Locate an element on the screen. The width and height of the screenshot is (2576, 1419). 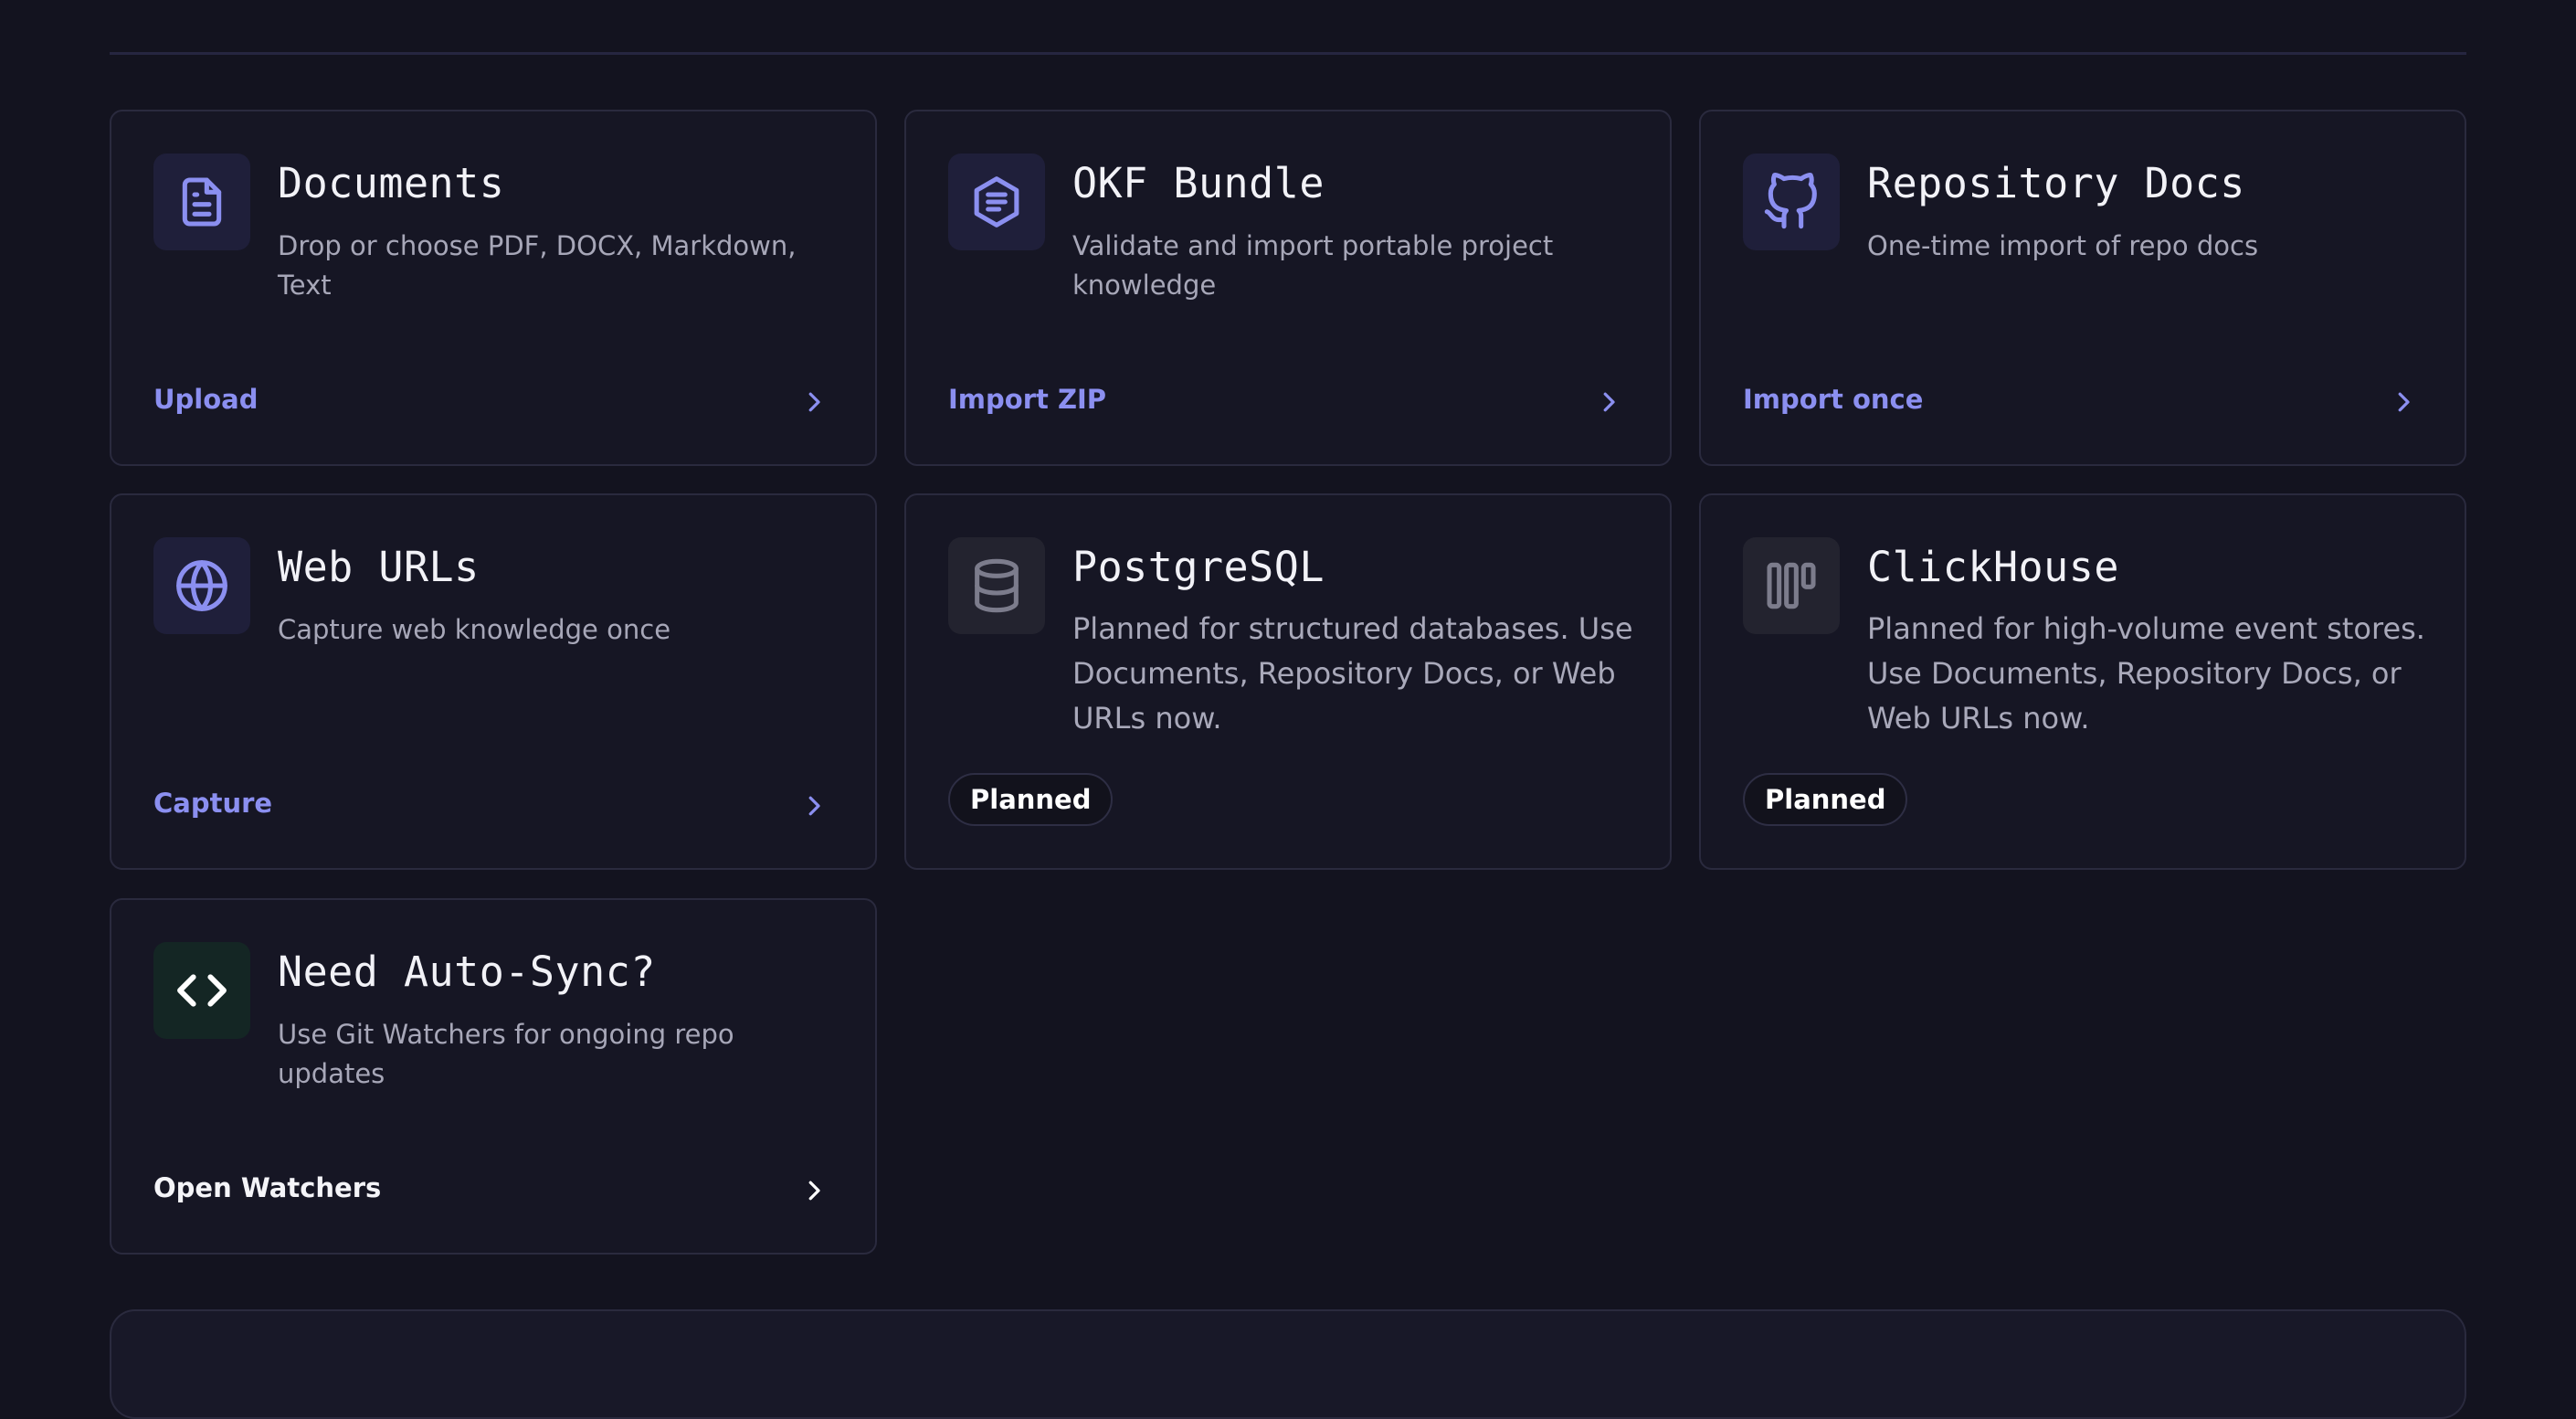
database-icon is located at coordinates (996, 585).